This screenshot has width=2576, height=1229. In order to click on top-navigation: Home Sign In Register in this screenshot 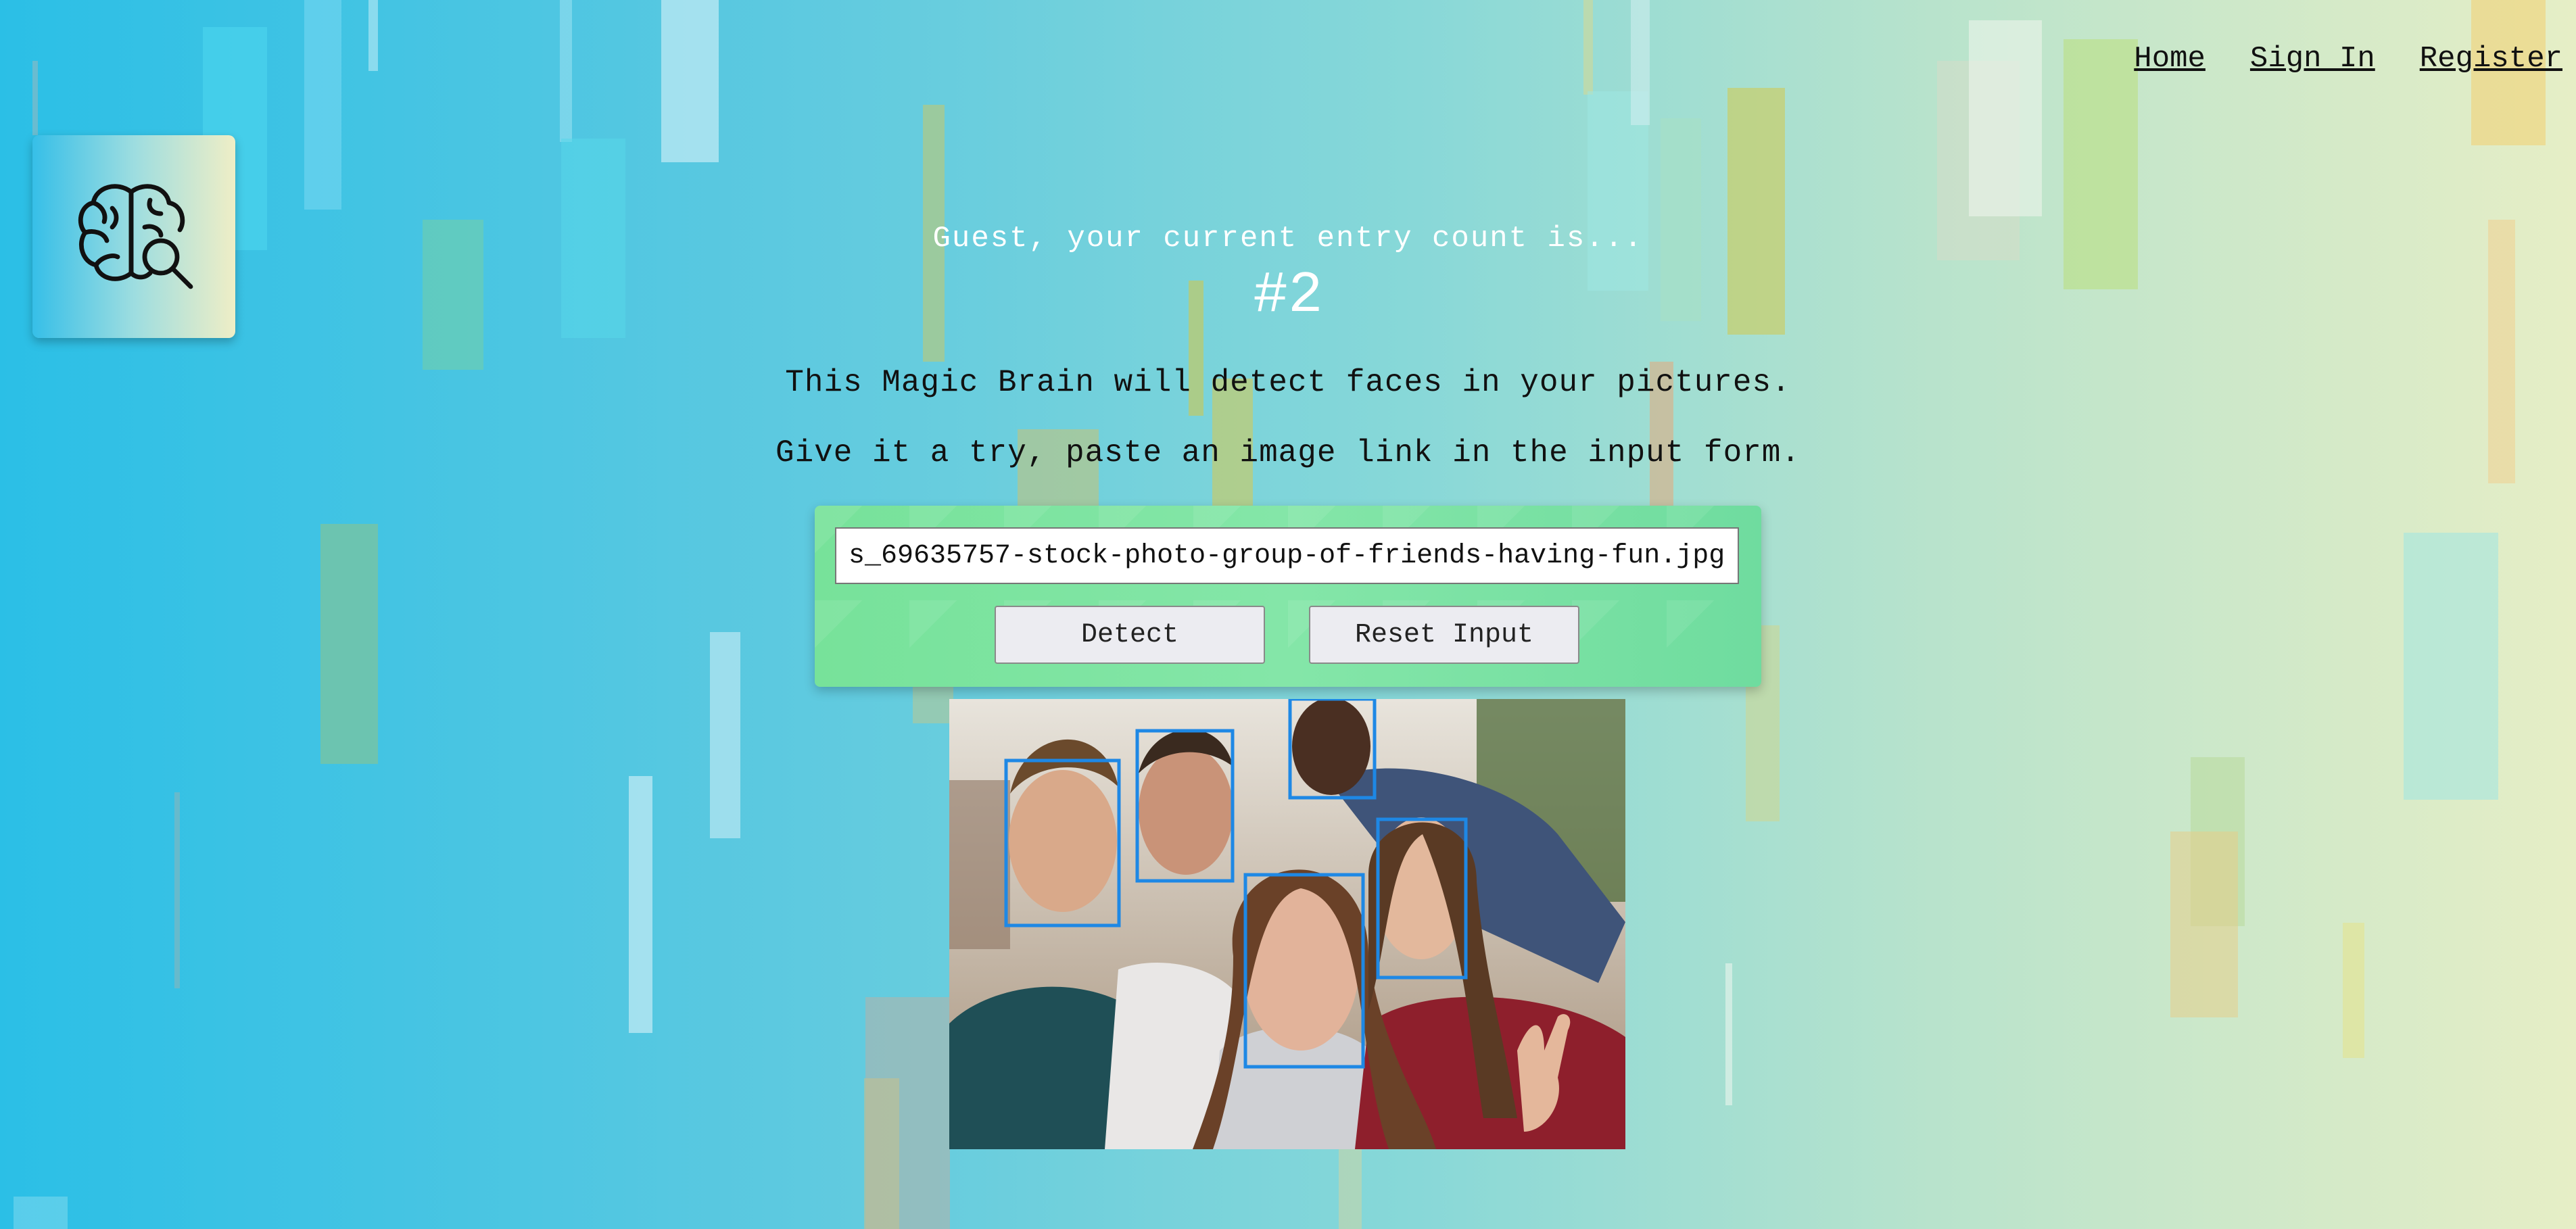, I will do `click(2348, 59)`.